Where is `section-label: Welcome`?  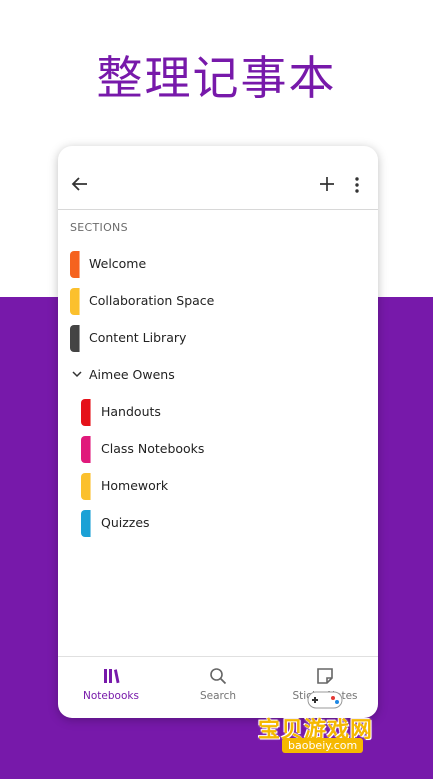 section-label: Welcome is located at coordinates (118, 263).